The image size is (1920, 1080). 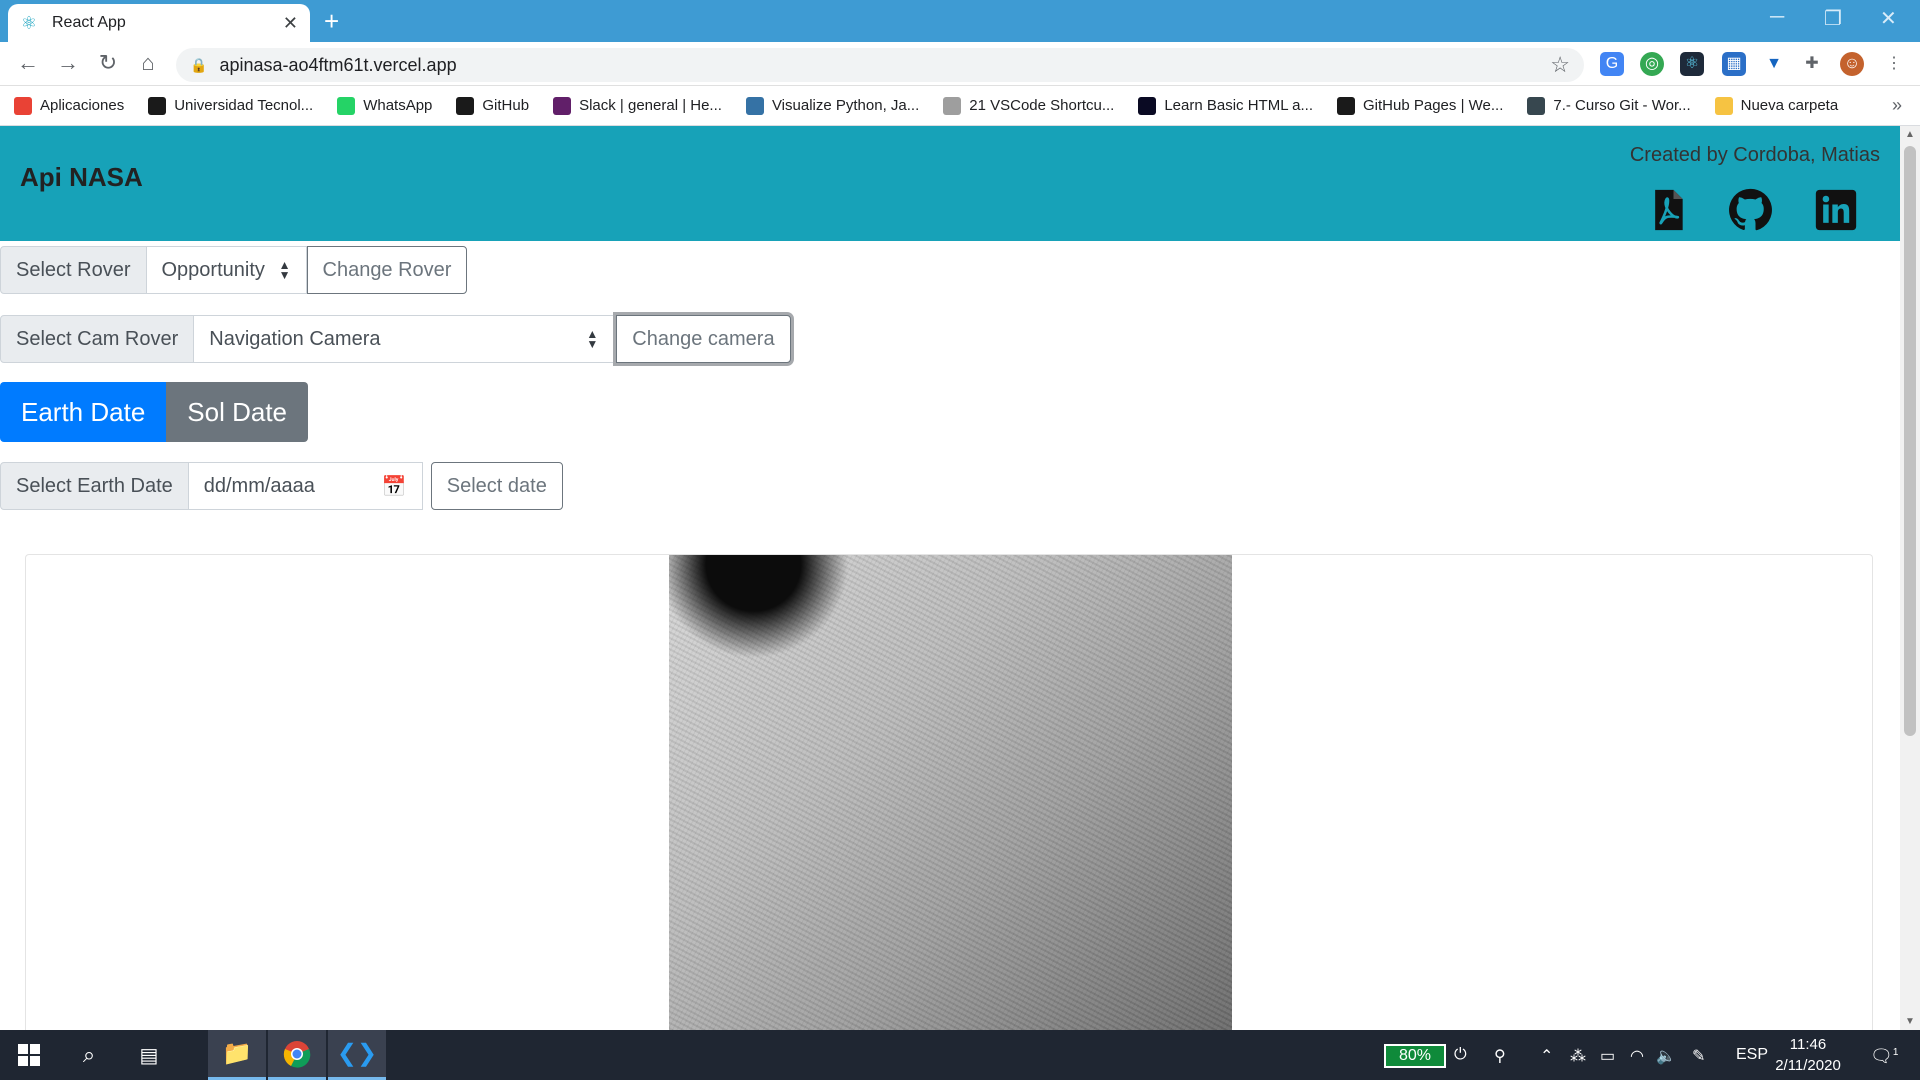 I want to click on network-icon: ⁂, so click(x=1578, y=1056).